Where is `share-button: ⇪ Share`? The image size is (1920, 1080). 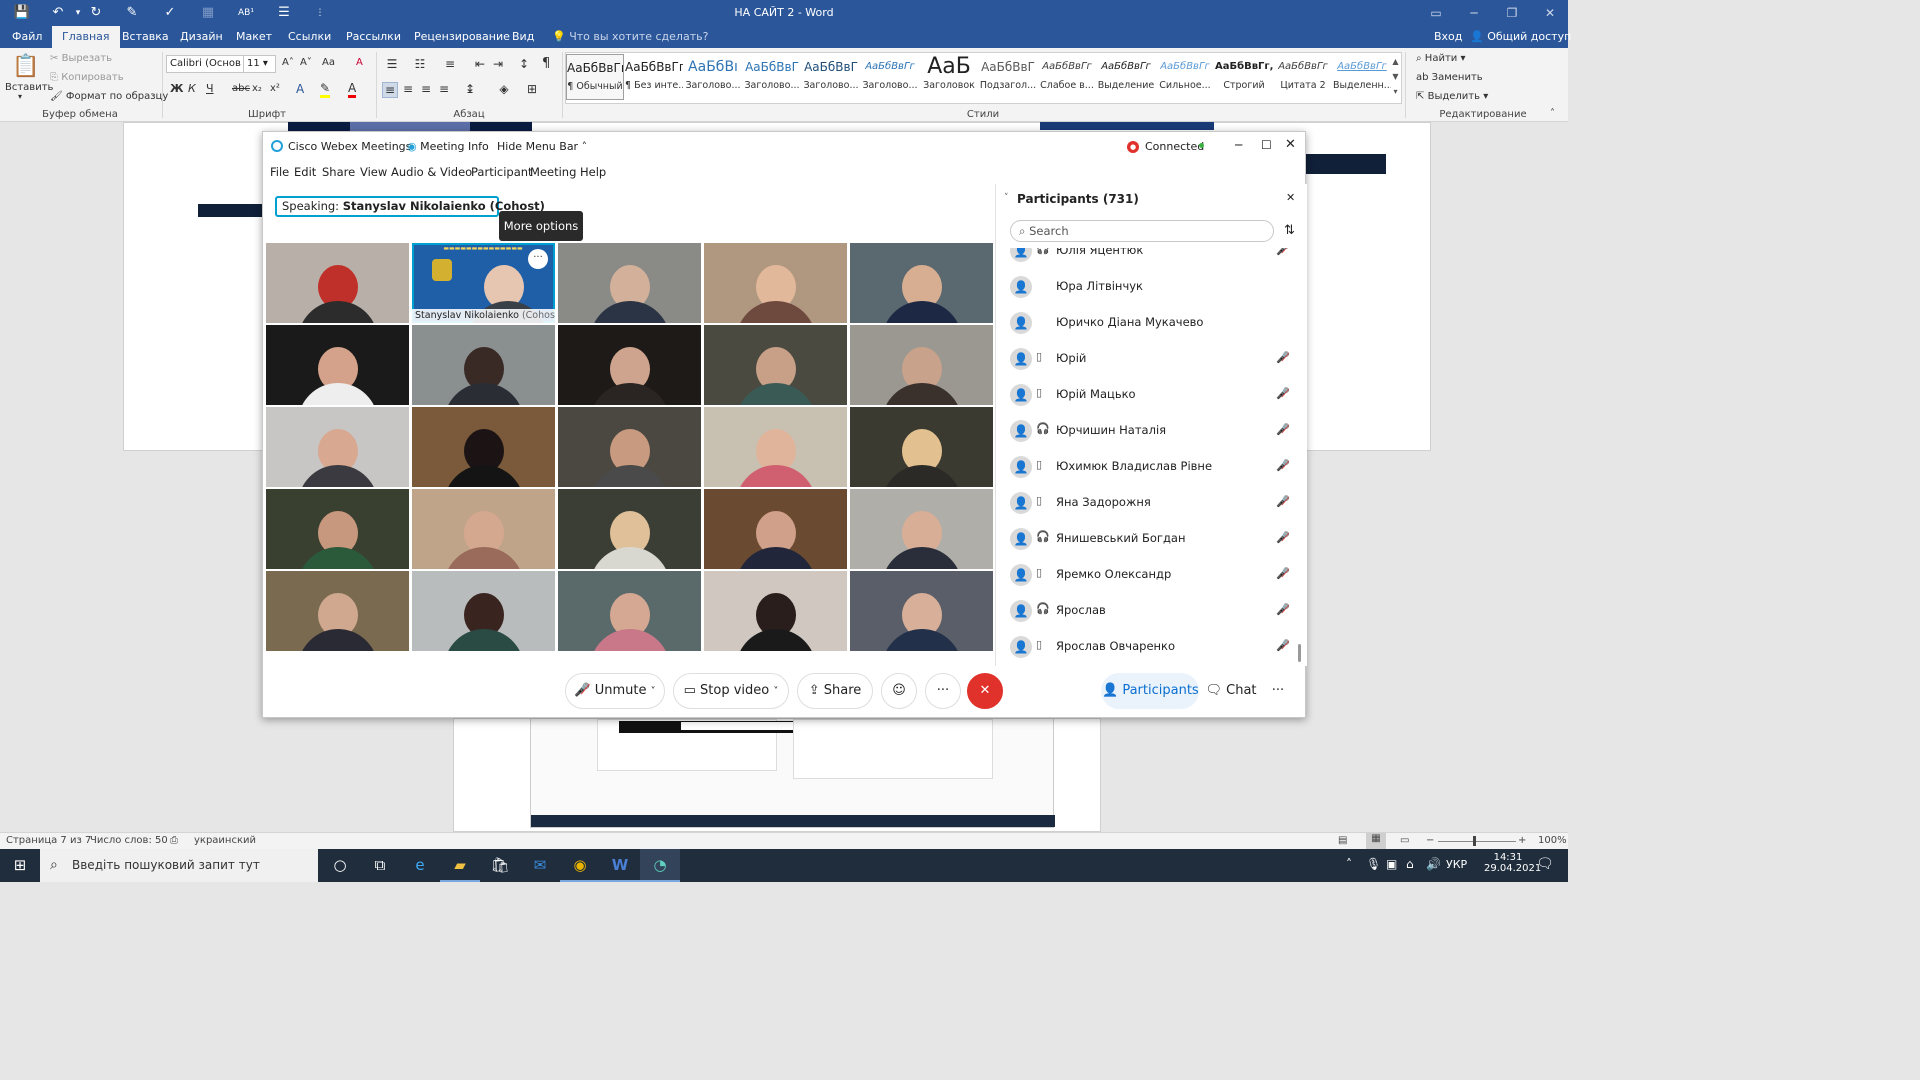
share-button: ⇪ Share is located at coordinates (835, 691).